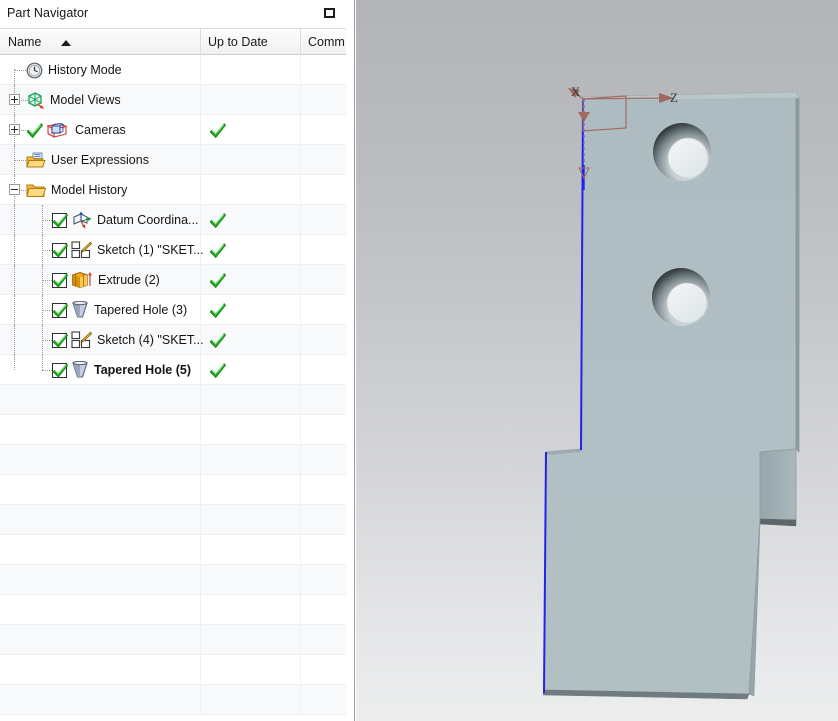 The width and height of the screenshot is (838, 721). I want to click on tree-row: Extrude (2), so click(173, 280).